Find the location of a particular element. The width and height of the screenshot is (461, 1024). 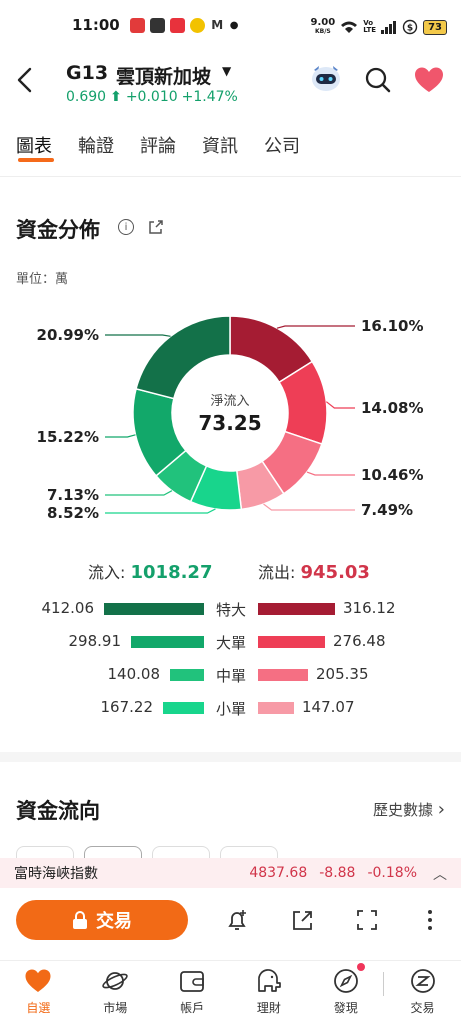

flow-in-value: 167.22 is located at coordinates (127, 707).